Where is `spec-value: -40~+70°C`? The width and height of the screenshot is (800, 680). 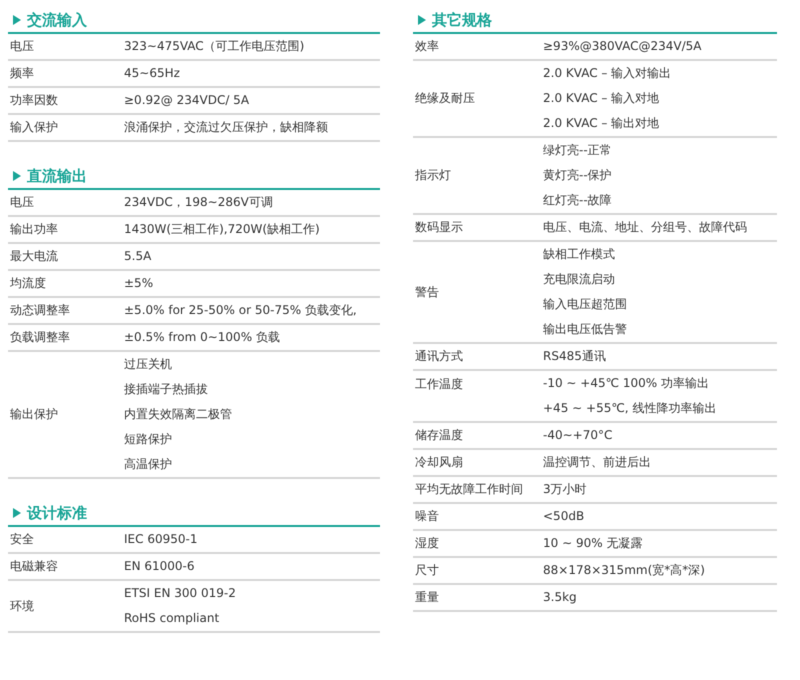
spec-value: -40~+70°C is located at coordinates (577, 435).